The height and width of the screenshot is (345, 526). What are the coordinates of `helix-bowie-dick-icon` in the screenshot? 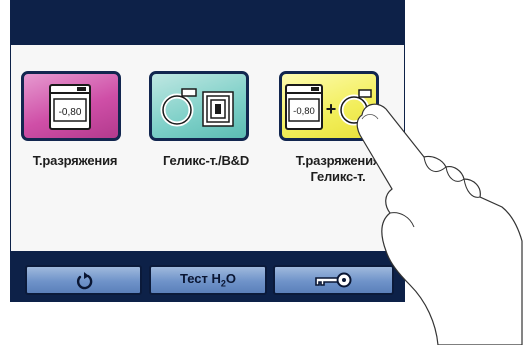 It's located at (197, 107).